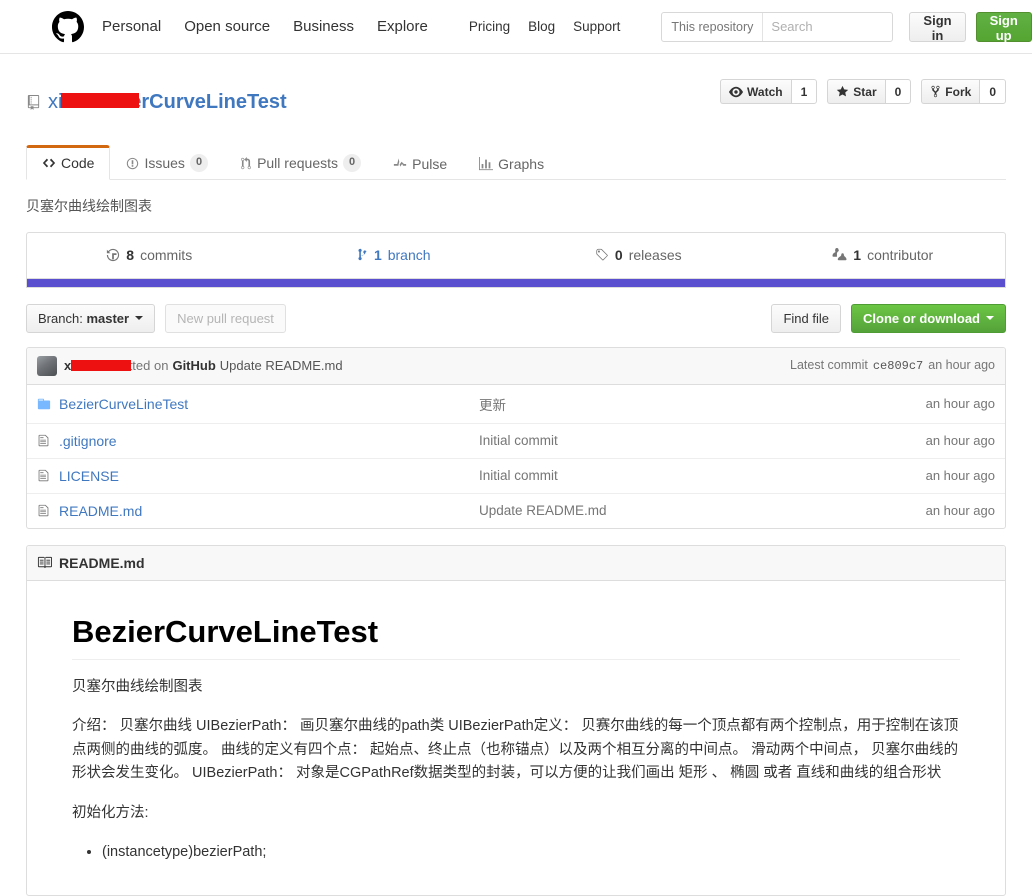 The height and width of the screenshot is (896, 1032). What do you see at coordinates (516, 636) in the screenshot?
I see `readme-title: BezierCurveLineTest` at bounding box center [516, 636].